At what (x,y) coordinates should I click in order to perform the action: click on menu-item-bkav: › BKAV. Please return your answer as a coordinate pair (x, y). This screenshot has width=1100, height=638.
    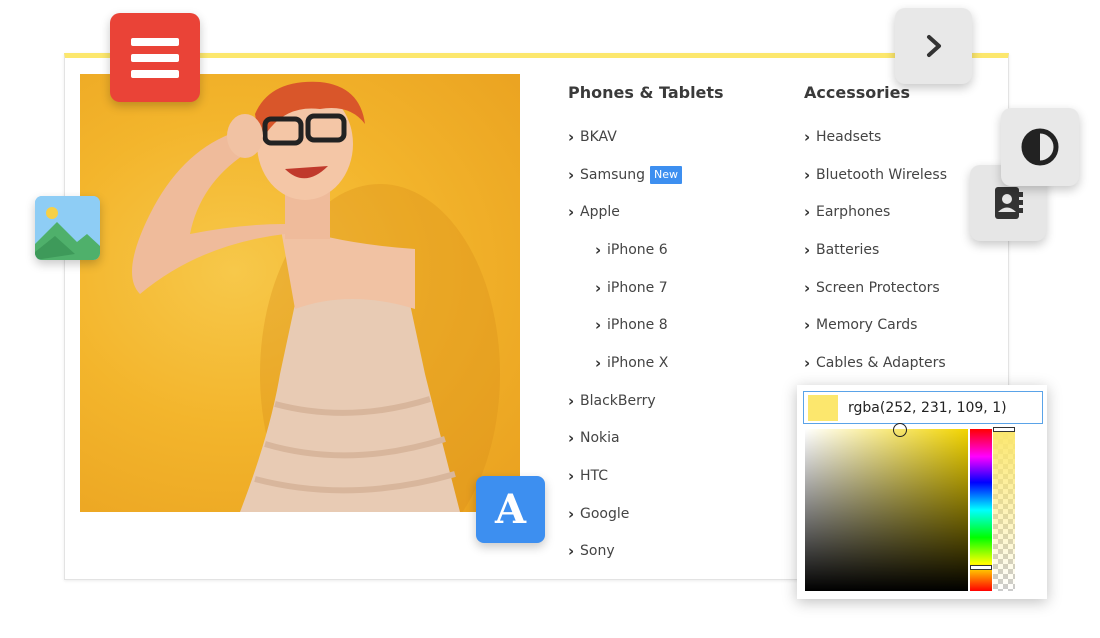
    Looking at the image, I should click on (646, 137).